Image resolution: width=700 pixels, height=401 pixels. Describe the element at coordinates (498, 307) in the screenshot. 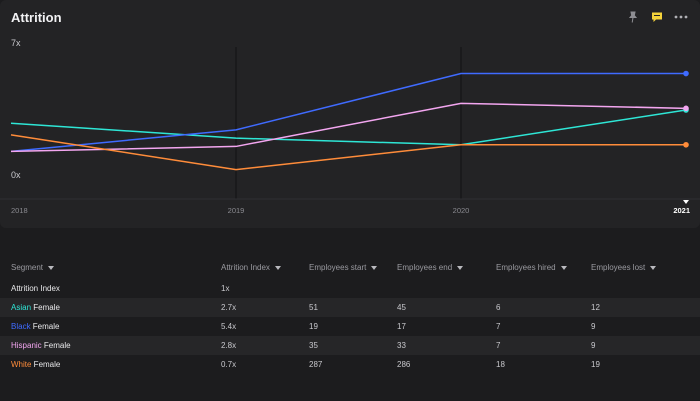

I see `cell-employees-hired: 6` at that location.